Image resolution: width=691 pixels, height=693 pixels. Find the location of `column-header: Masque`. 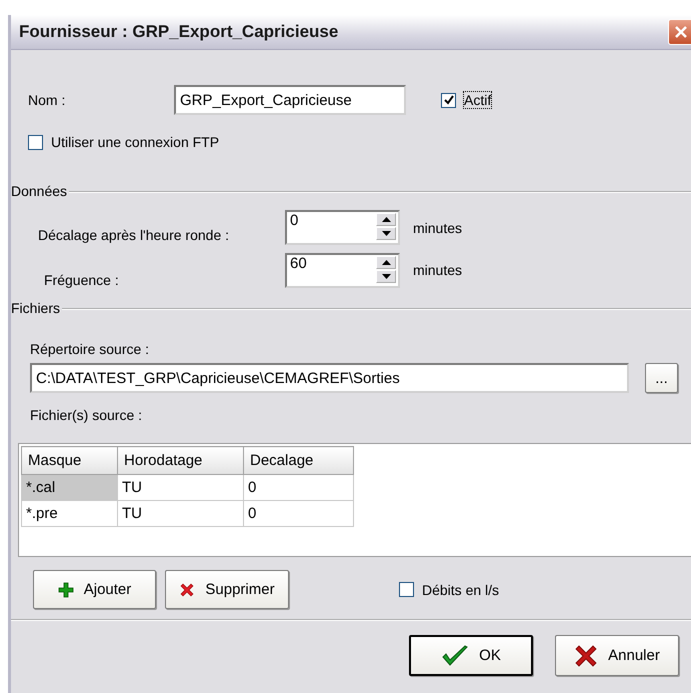

column-header: Masque is located at coordinates (70, 460).